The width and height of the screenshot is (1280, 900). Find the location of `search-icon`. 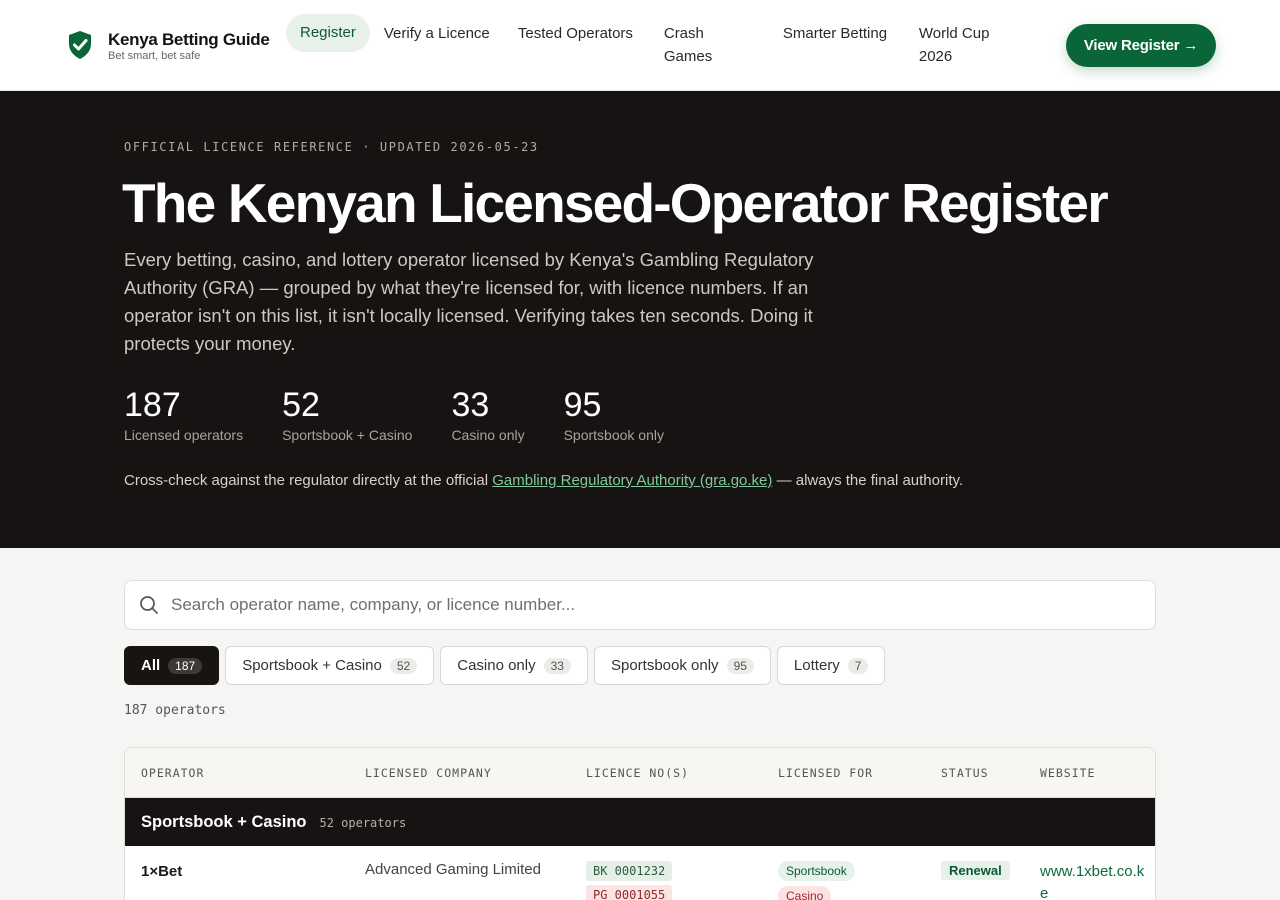

search-icon is located at coordinates (149, 605).